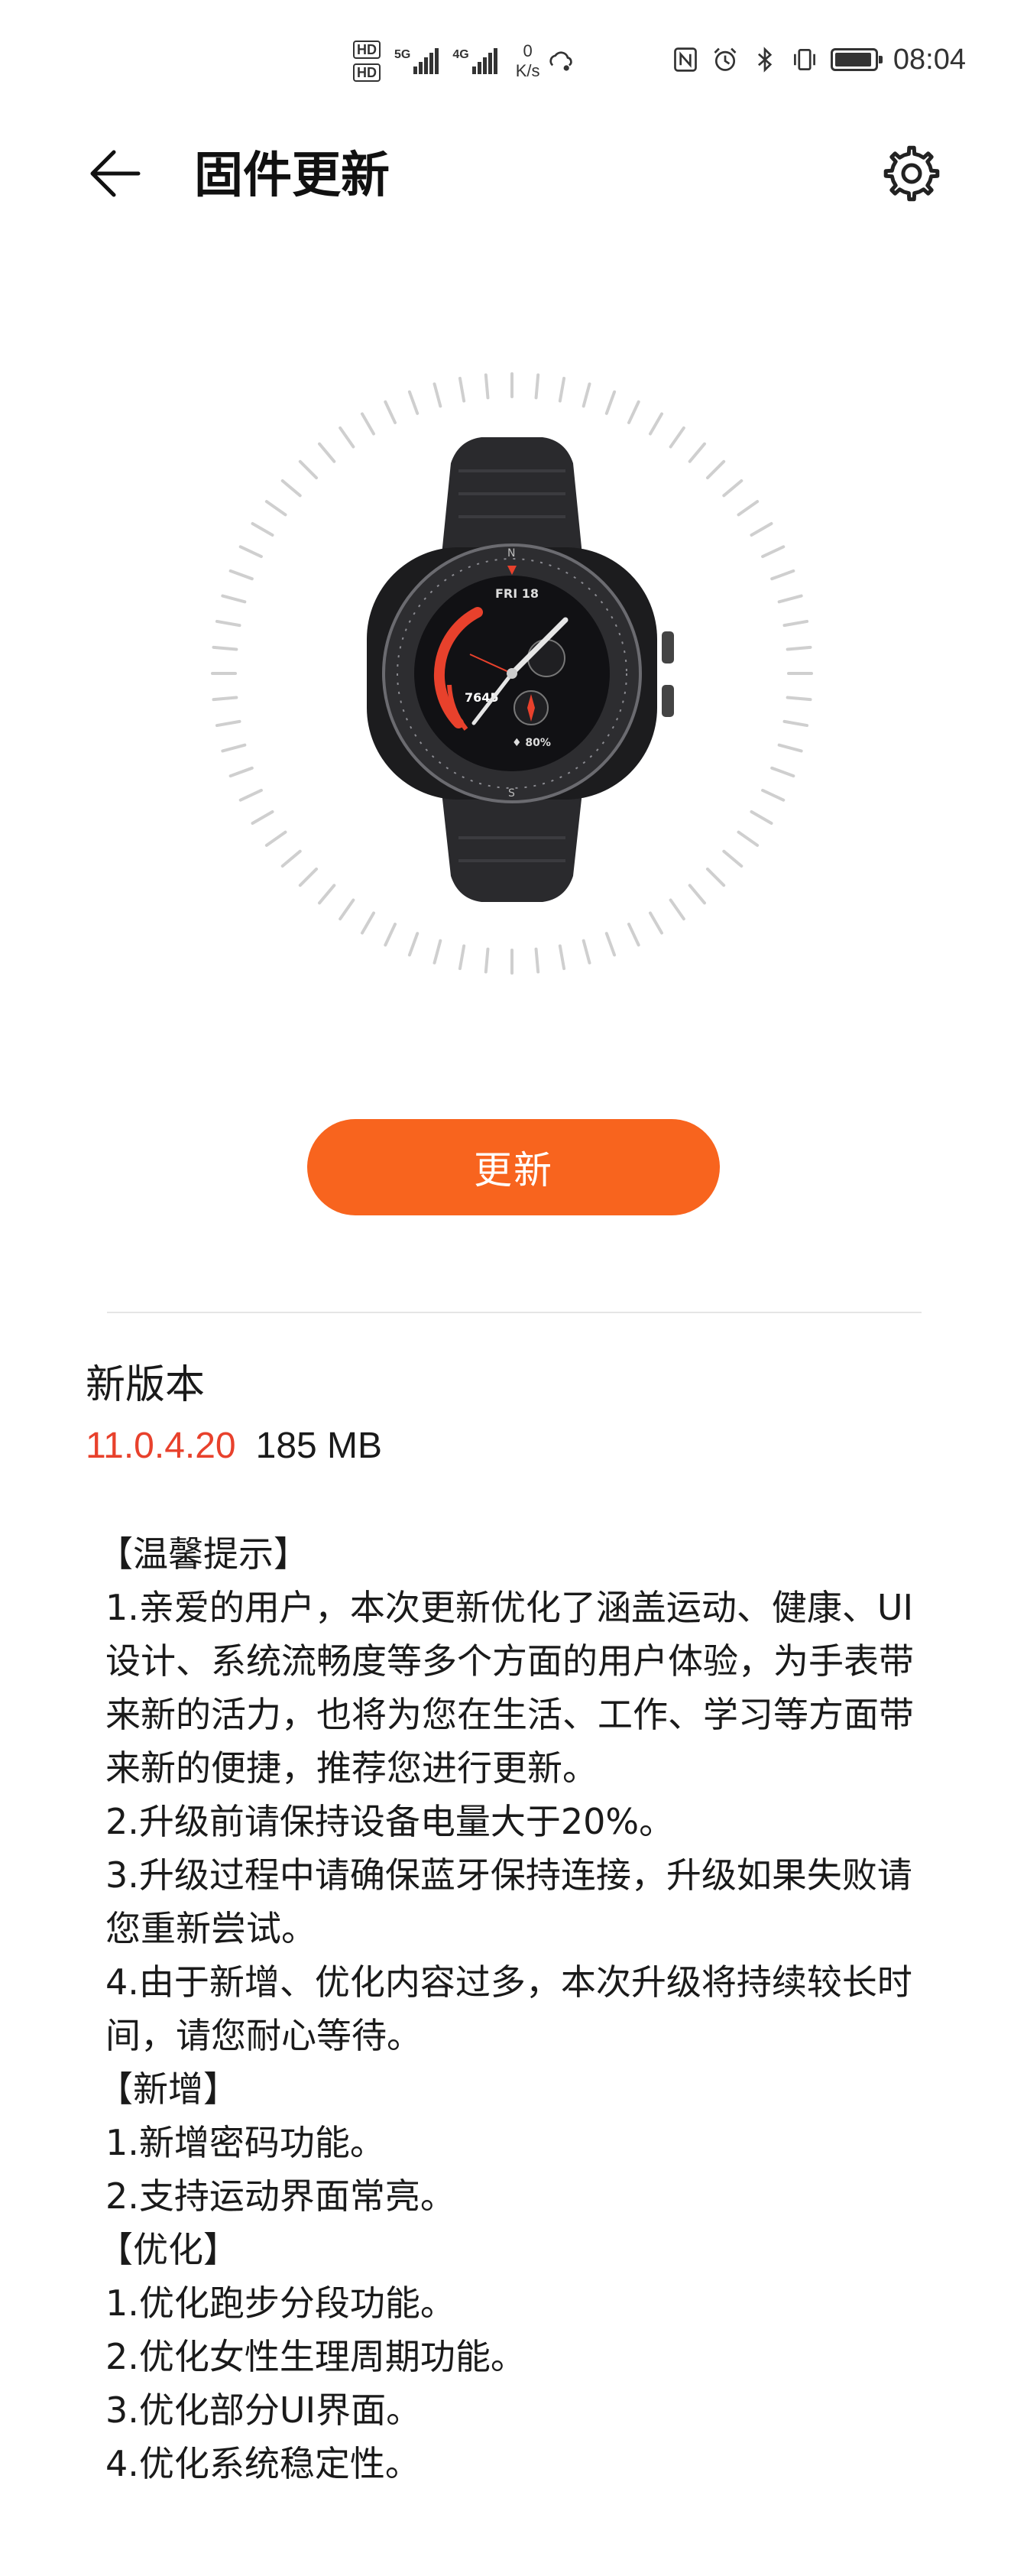  I want to click on version-number: 11.0.4.20, so click(161, 1446).